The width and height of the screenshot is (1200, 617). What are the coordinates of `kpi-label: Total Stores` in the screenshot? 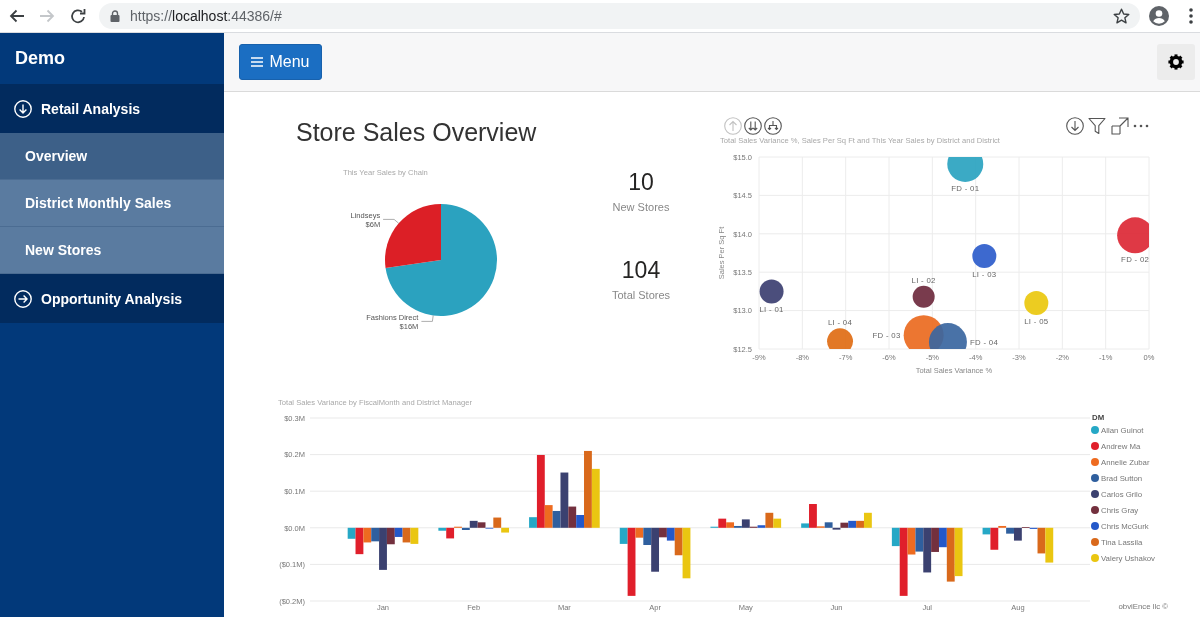 It's located at (641, 295).